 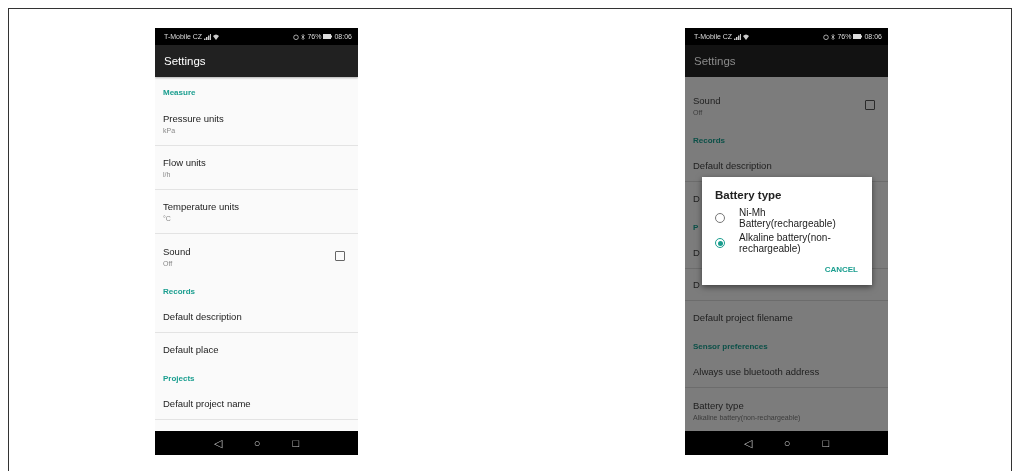 I want to click on option-label: Ni-Mh Battery(rechargeable), so click(x=788, y=218).